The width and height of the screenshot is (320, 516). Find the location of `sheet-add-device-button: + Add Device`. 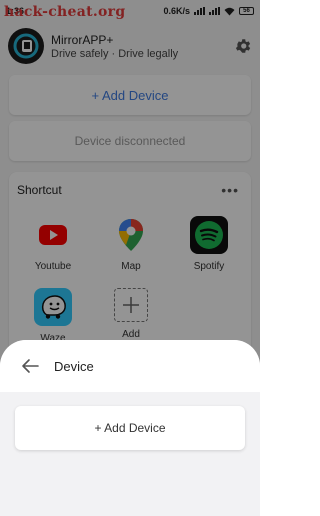

sheet-add-device-button: + Add Device is located at coordinates (130, 428).